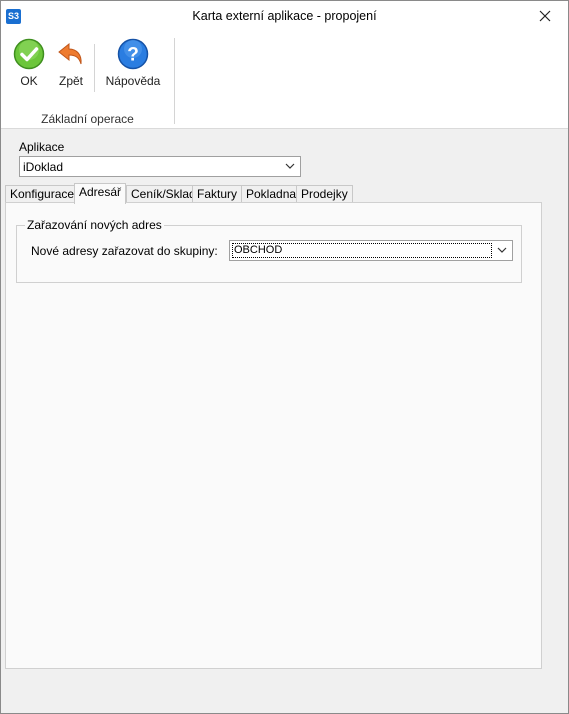  Describe the element at coordinates (217, 194) in the screenshot. I see `tab-faktury: Faktury` at that location.